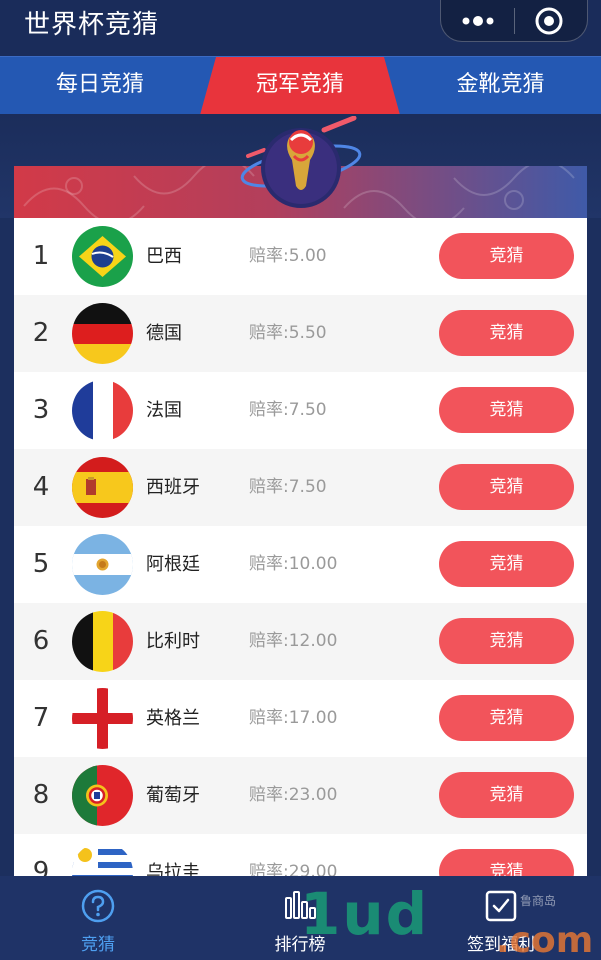  I want to click on argentina-flag-icon, so click(102, 564).